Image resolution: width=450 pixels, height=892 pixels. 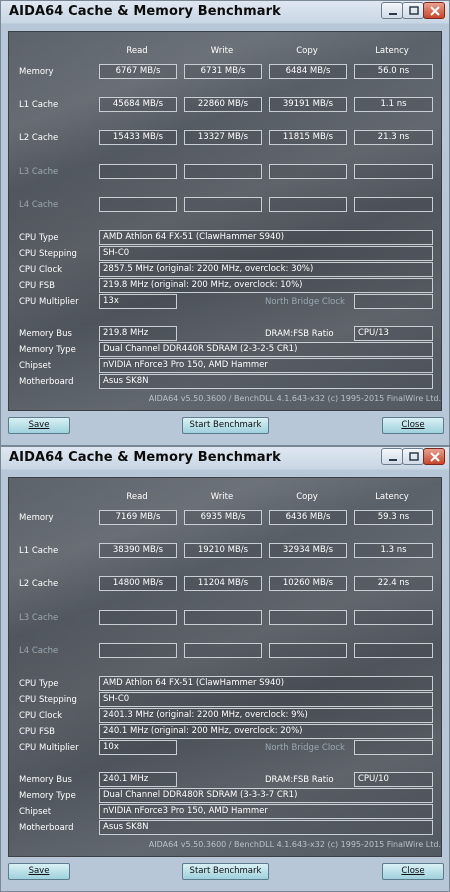 I want to click on maximize-icon, so click(x=414, y=456).